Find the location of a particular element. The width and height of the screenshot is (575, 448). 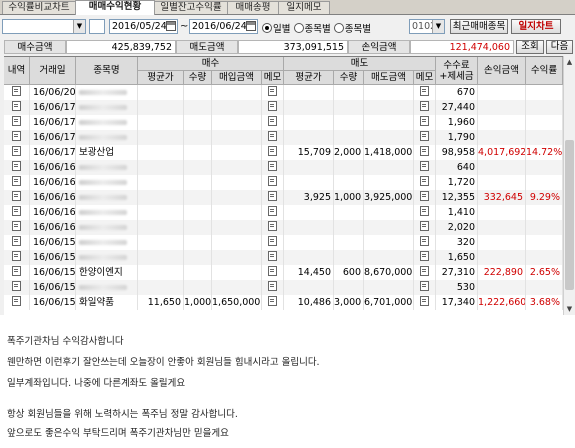

scroll-thumb is located at coordinates (569, 215).